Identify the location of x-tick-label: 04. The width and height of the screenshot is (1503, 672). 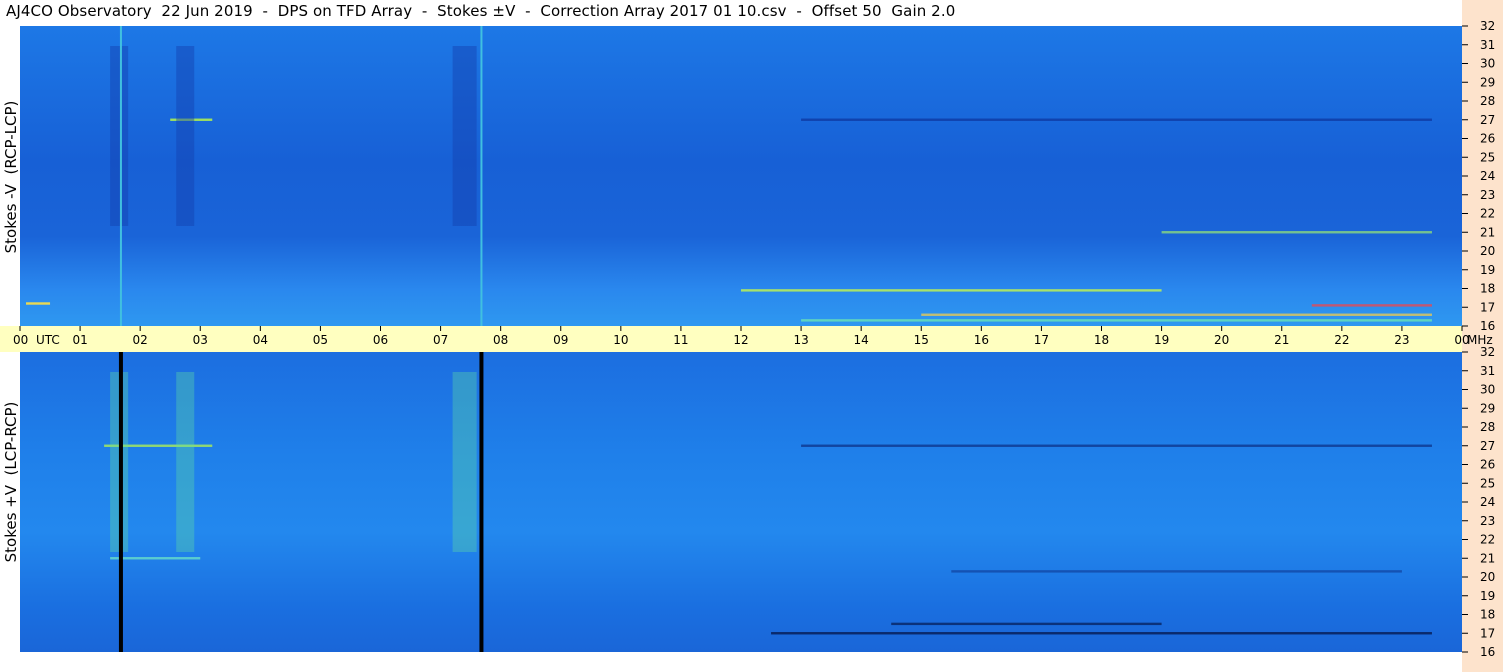
(260, 340).